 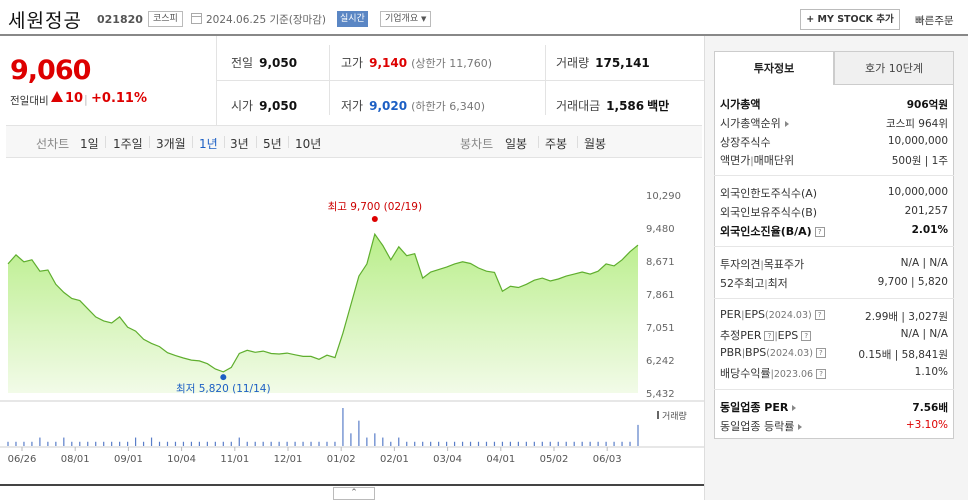 What do you see at coordinates (894, 68) in the screenshot?
I see `tab-orderbook: 호가 10단계` at bounding box center [894, 68].